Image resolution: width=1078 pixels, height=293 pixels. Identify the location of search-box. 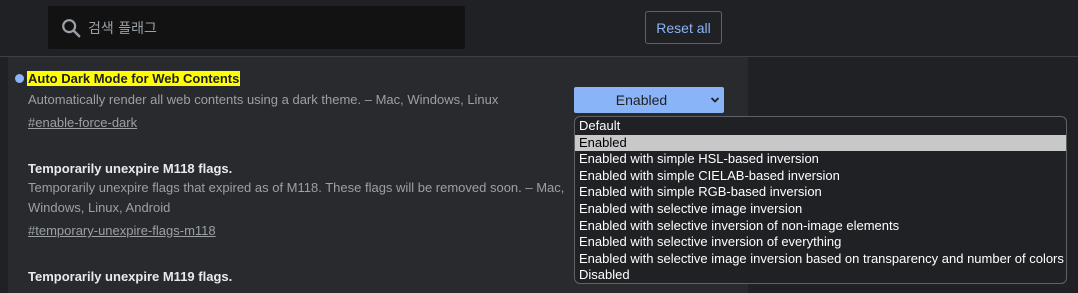
(256, 28).